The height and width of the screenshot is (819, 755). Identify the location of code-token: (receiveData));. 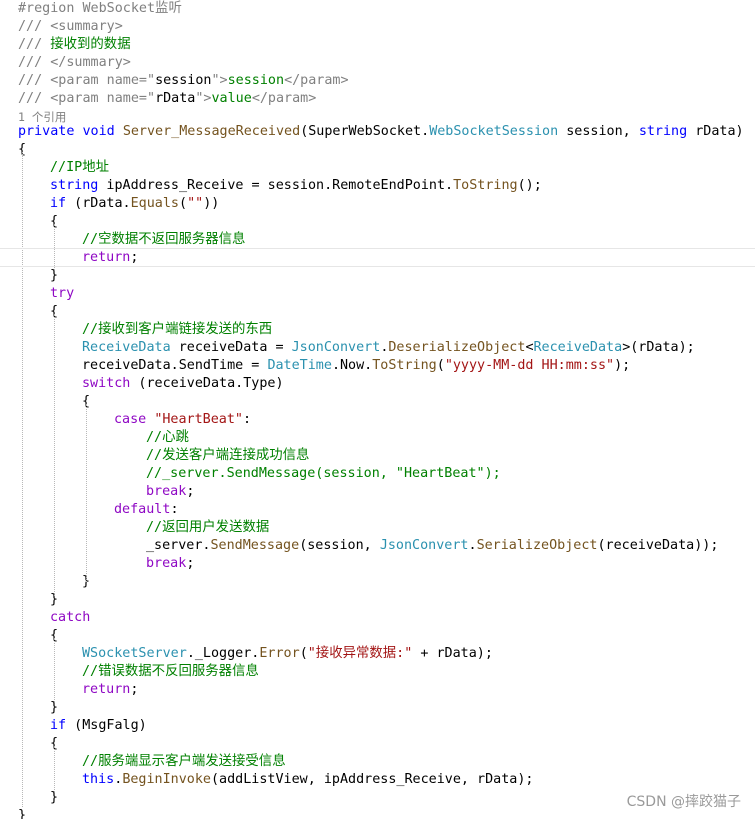
(658, 545).